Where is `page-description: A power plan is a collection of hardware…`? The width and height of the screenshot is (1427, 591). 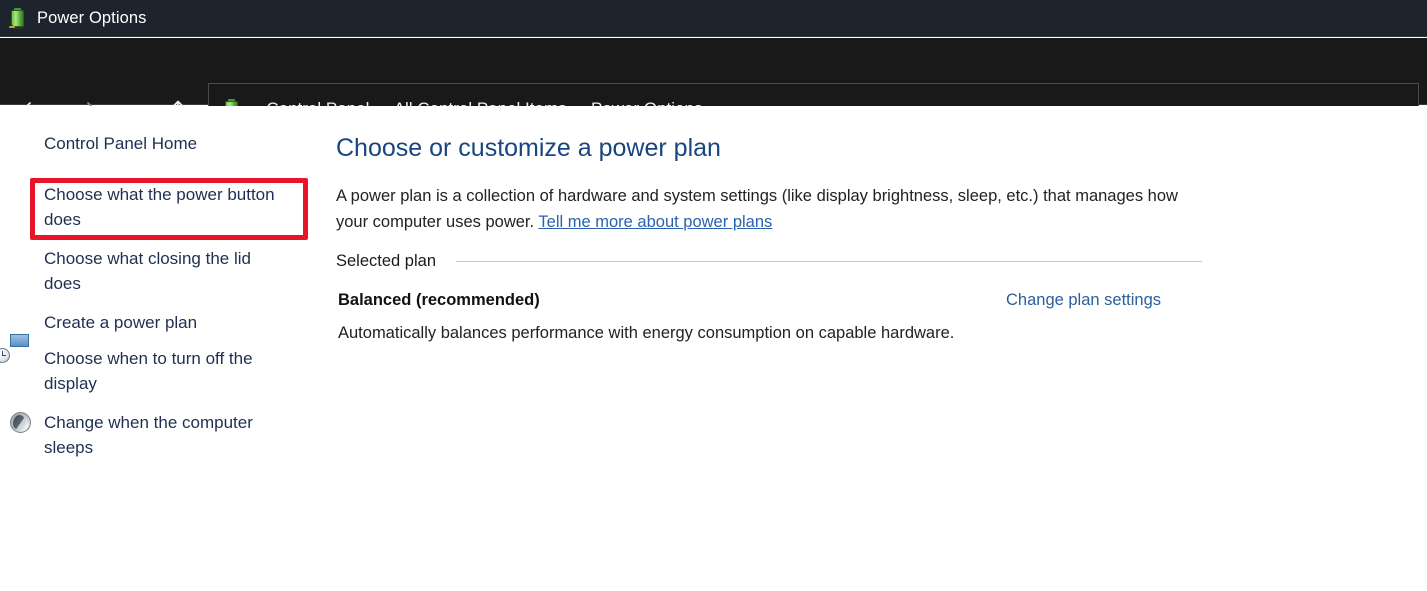 page-description: A power plan is a collection of hardware… is located at coordinates (771, 209).